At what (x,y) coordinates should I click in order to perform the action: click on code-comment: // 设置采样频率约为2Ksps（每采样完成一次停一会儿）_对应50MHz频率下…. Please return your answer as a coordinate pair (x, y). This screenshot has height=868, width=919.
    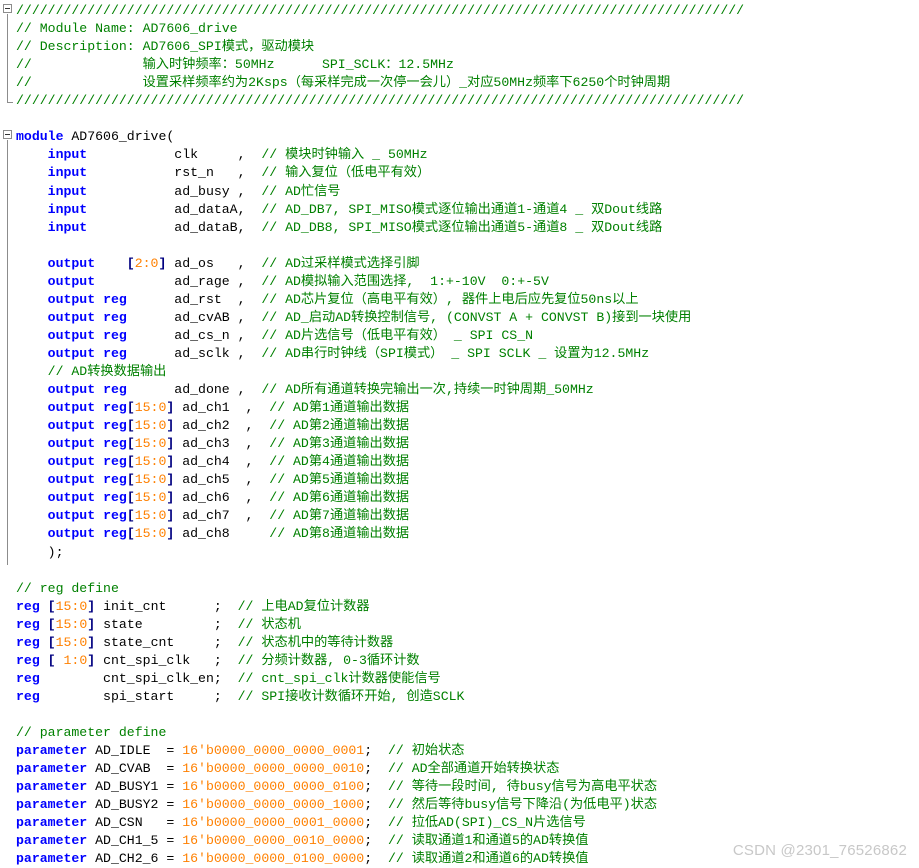
    Looking at the image, I should click on (343, 83).